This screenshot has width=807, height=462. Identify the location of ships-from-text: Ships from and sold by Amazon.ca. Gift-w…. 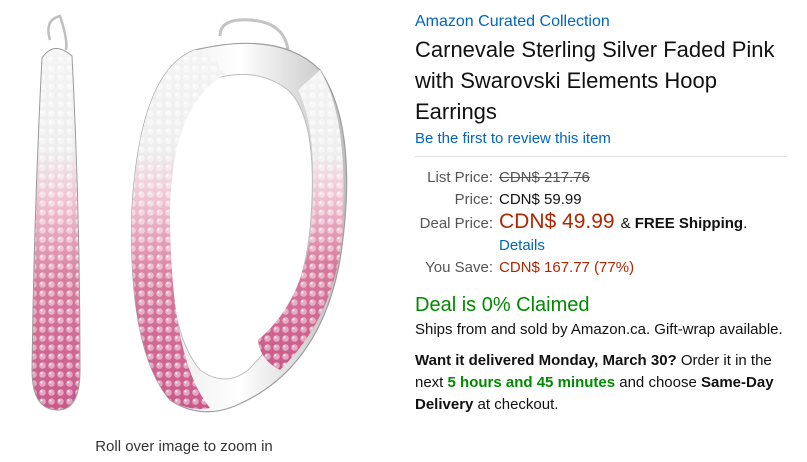
(599, 329).